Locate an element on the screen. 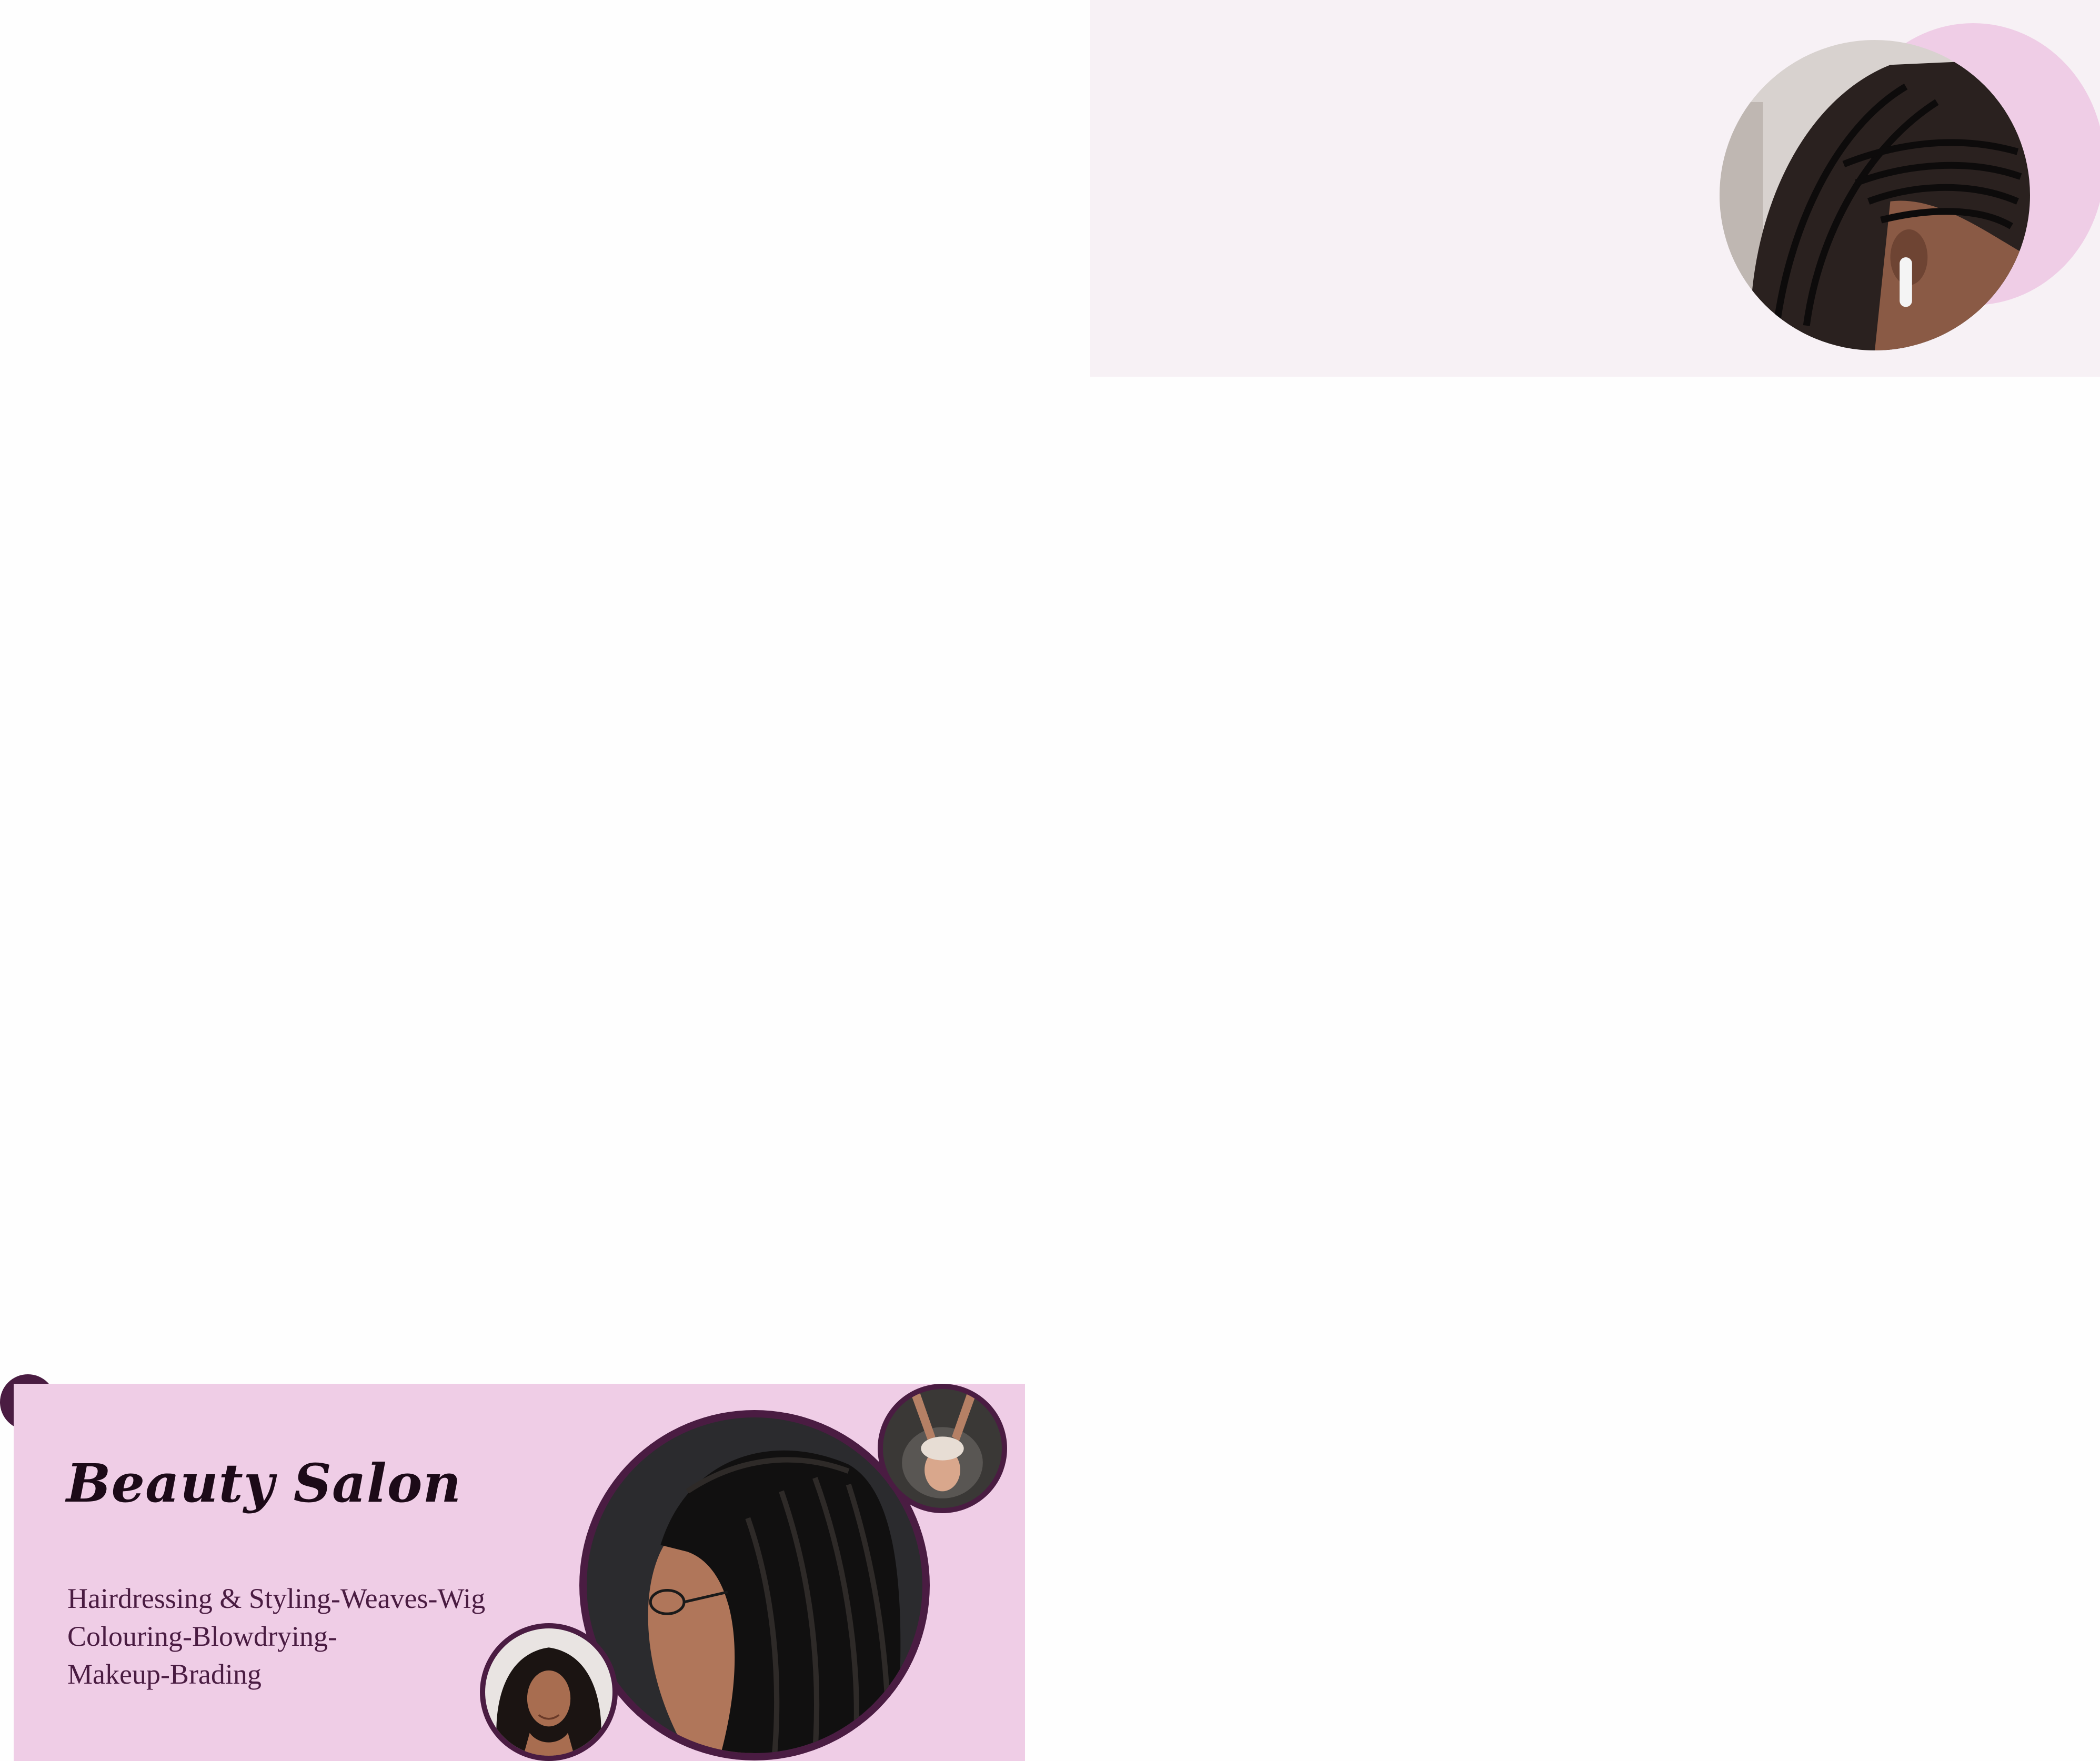  banner-title: Beauty Salon is located at coordinates (264, 1483).